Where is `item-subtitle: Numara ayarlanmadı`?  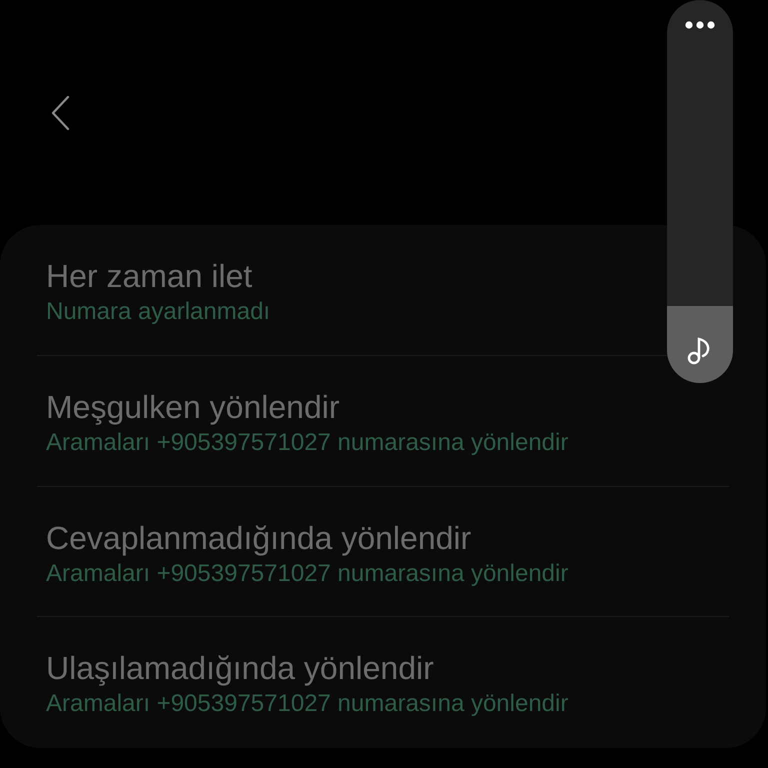 item-subtitle: Numara ayarlanmadı is located at coordinates (159, 312).